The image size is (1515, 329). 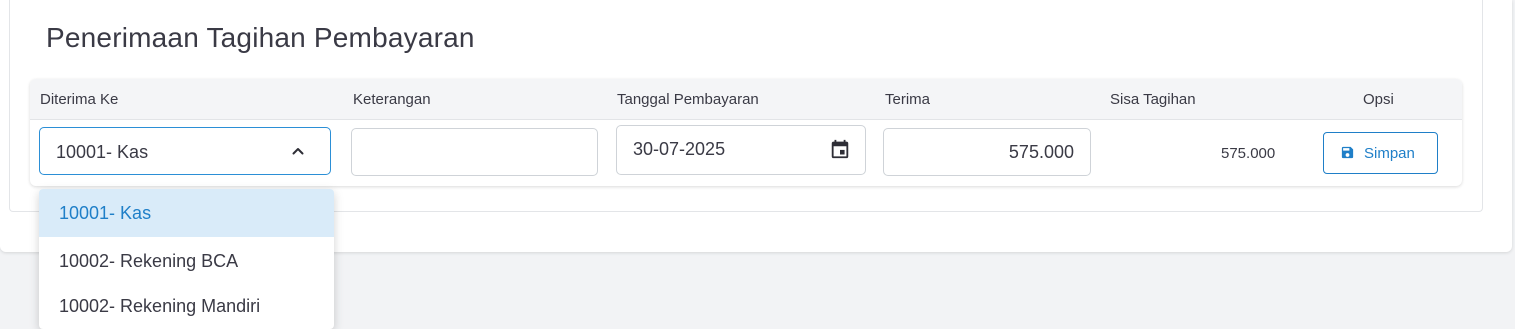 What do you see at coordinates (186, 213) in the screenshot?
I see `dropdown-option-kas: 10001- Kas` at bounding box center [186, 213].